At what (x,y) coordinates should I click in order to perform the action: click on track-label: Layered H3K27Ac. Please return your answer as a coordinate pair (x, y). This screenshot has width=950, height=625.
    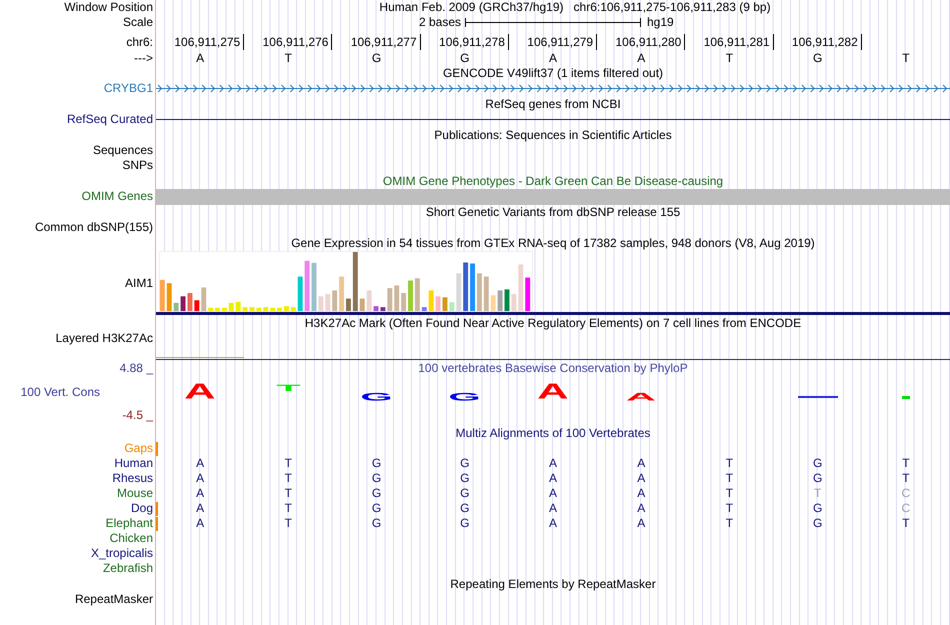
    Looking at the image, I should click on (104, 338).